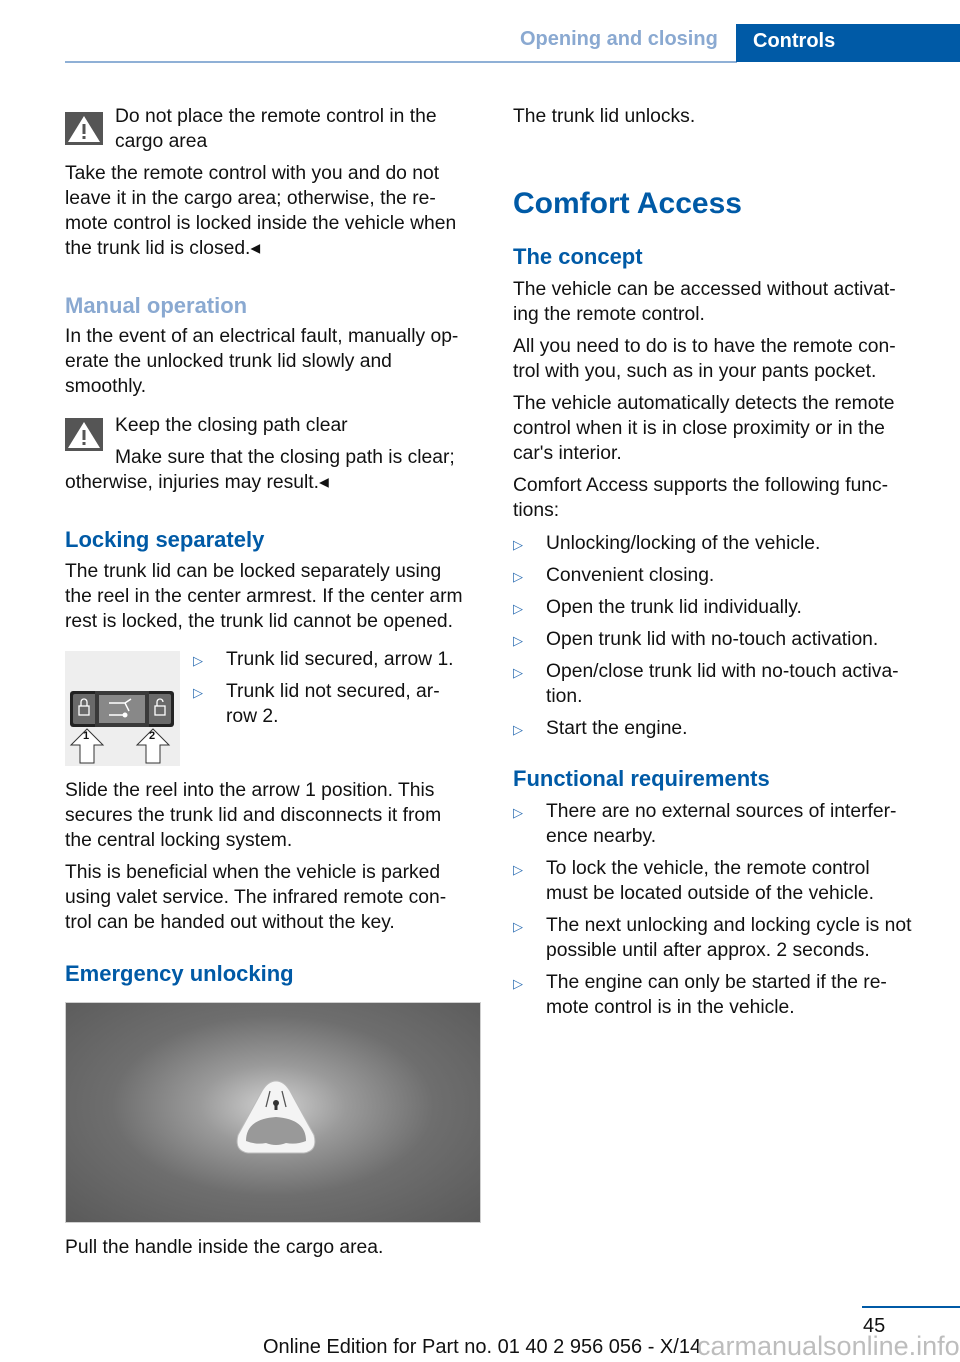 The height and width of the screenshot is (1362, 960). What do you see at coordinates (179, 840) in the screenshot?
I see `text-line: the central locking system.` at bounding box center [179, 840].